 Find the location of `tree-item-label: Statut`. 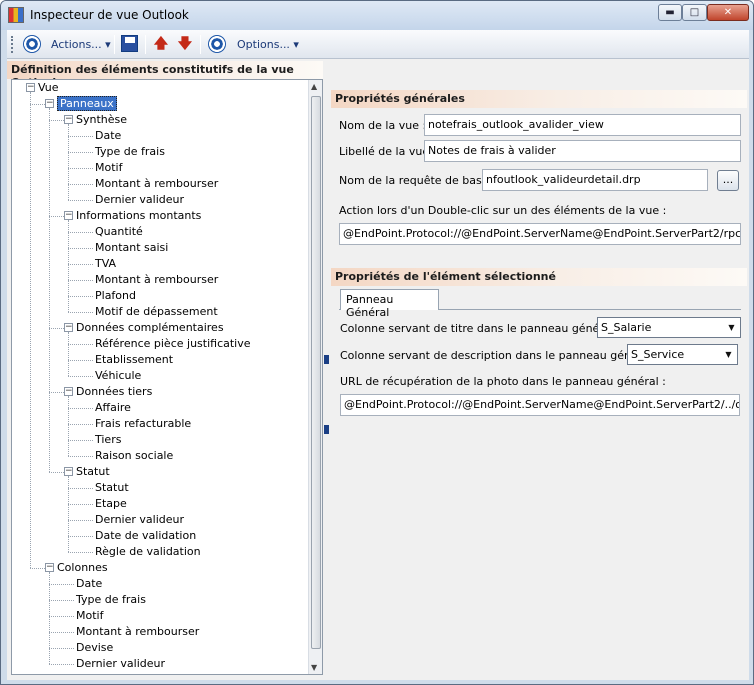

tree-item-label: Statut is located at coordinates (112, 487).